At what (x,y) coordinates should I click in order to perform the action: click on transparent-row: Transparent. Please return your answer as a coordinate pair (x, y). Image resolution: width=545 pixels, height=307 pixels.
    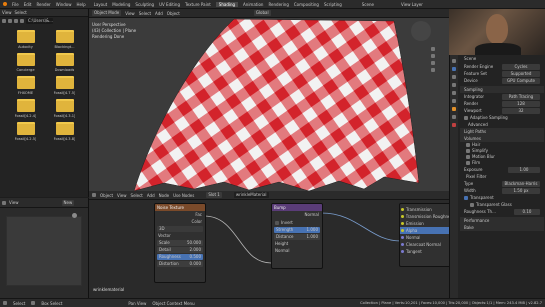
    Looking at the image, I should click on (502, 197).